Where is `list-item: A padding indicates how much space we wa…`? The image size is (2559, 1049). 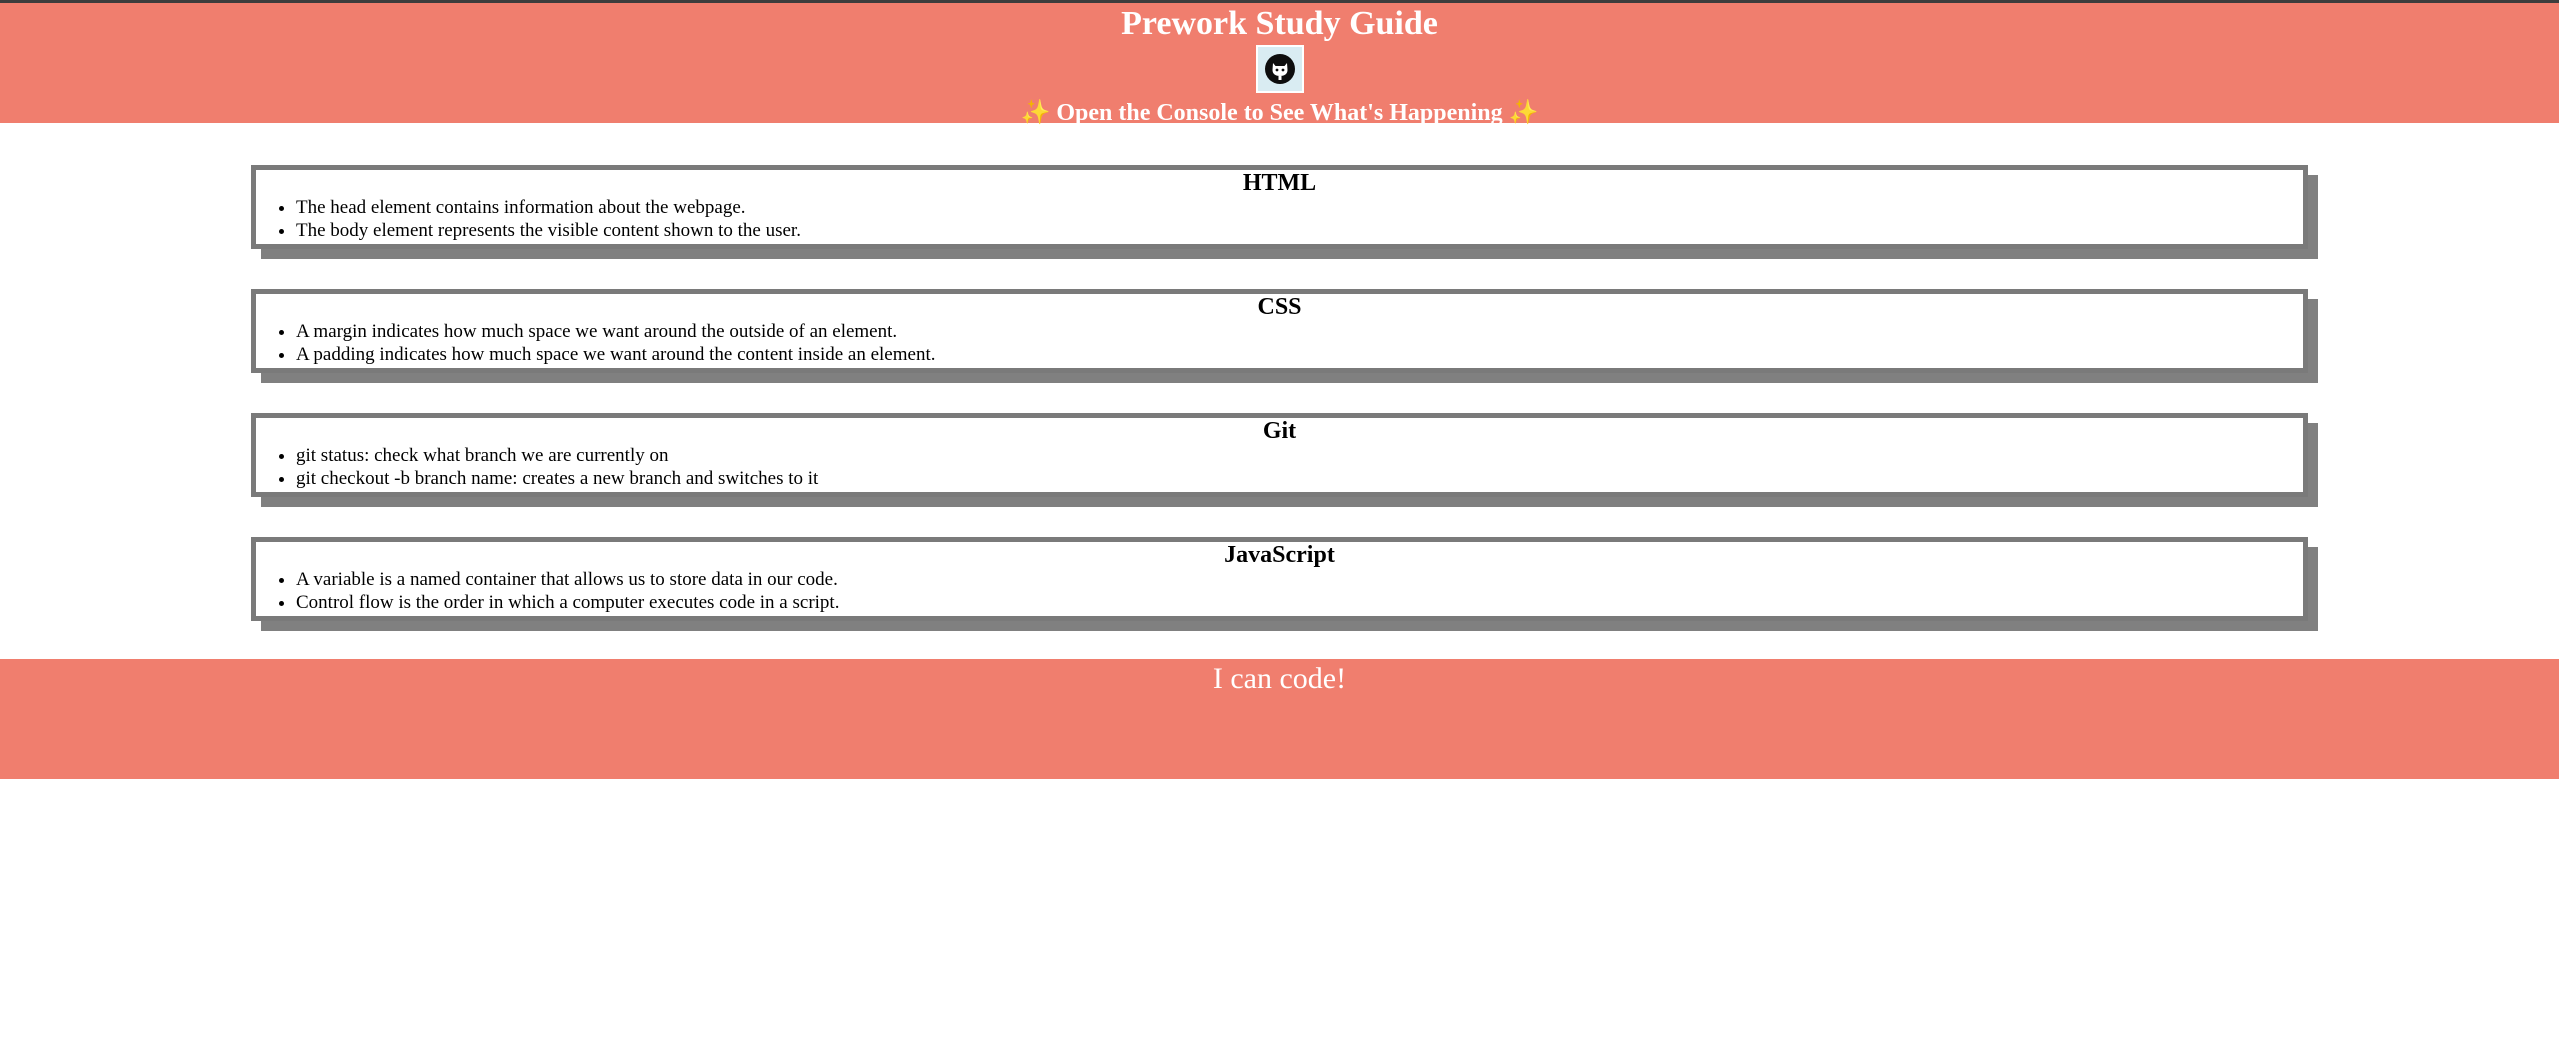
list-item: A padding indicates how much space we wa… is located at coordinates (1299, 354).